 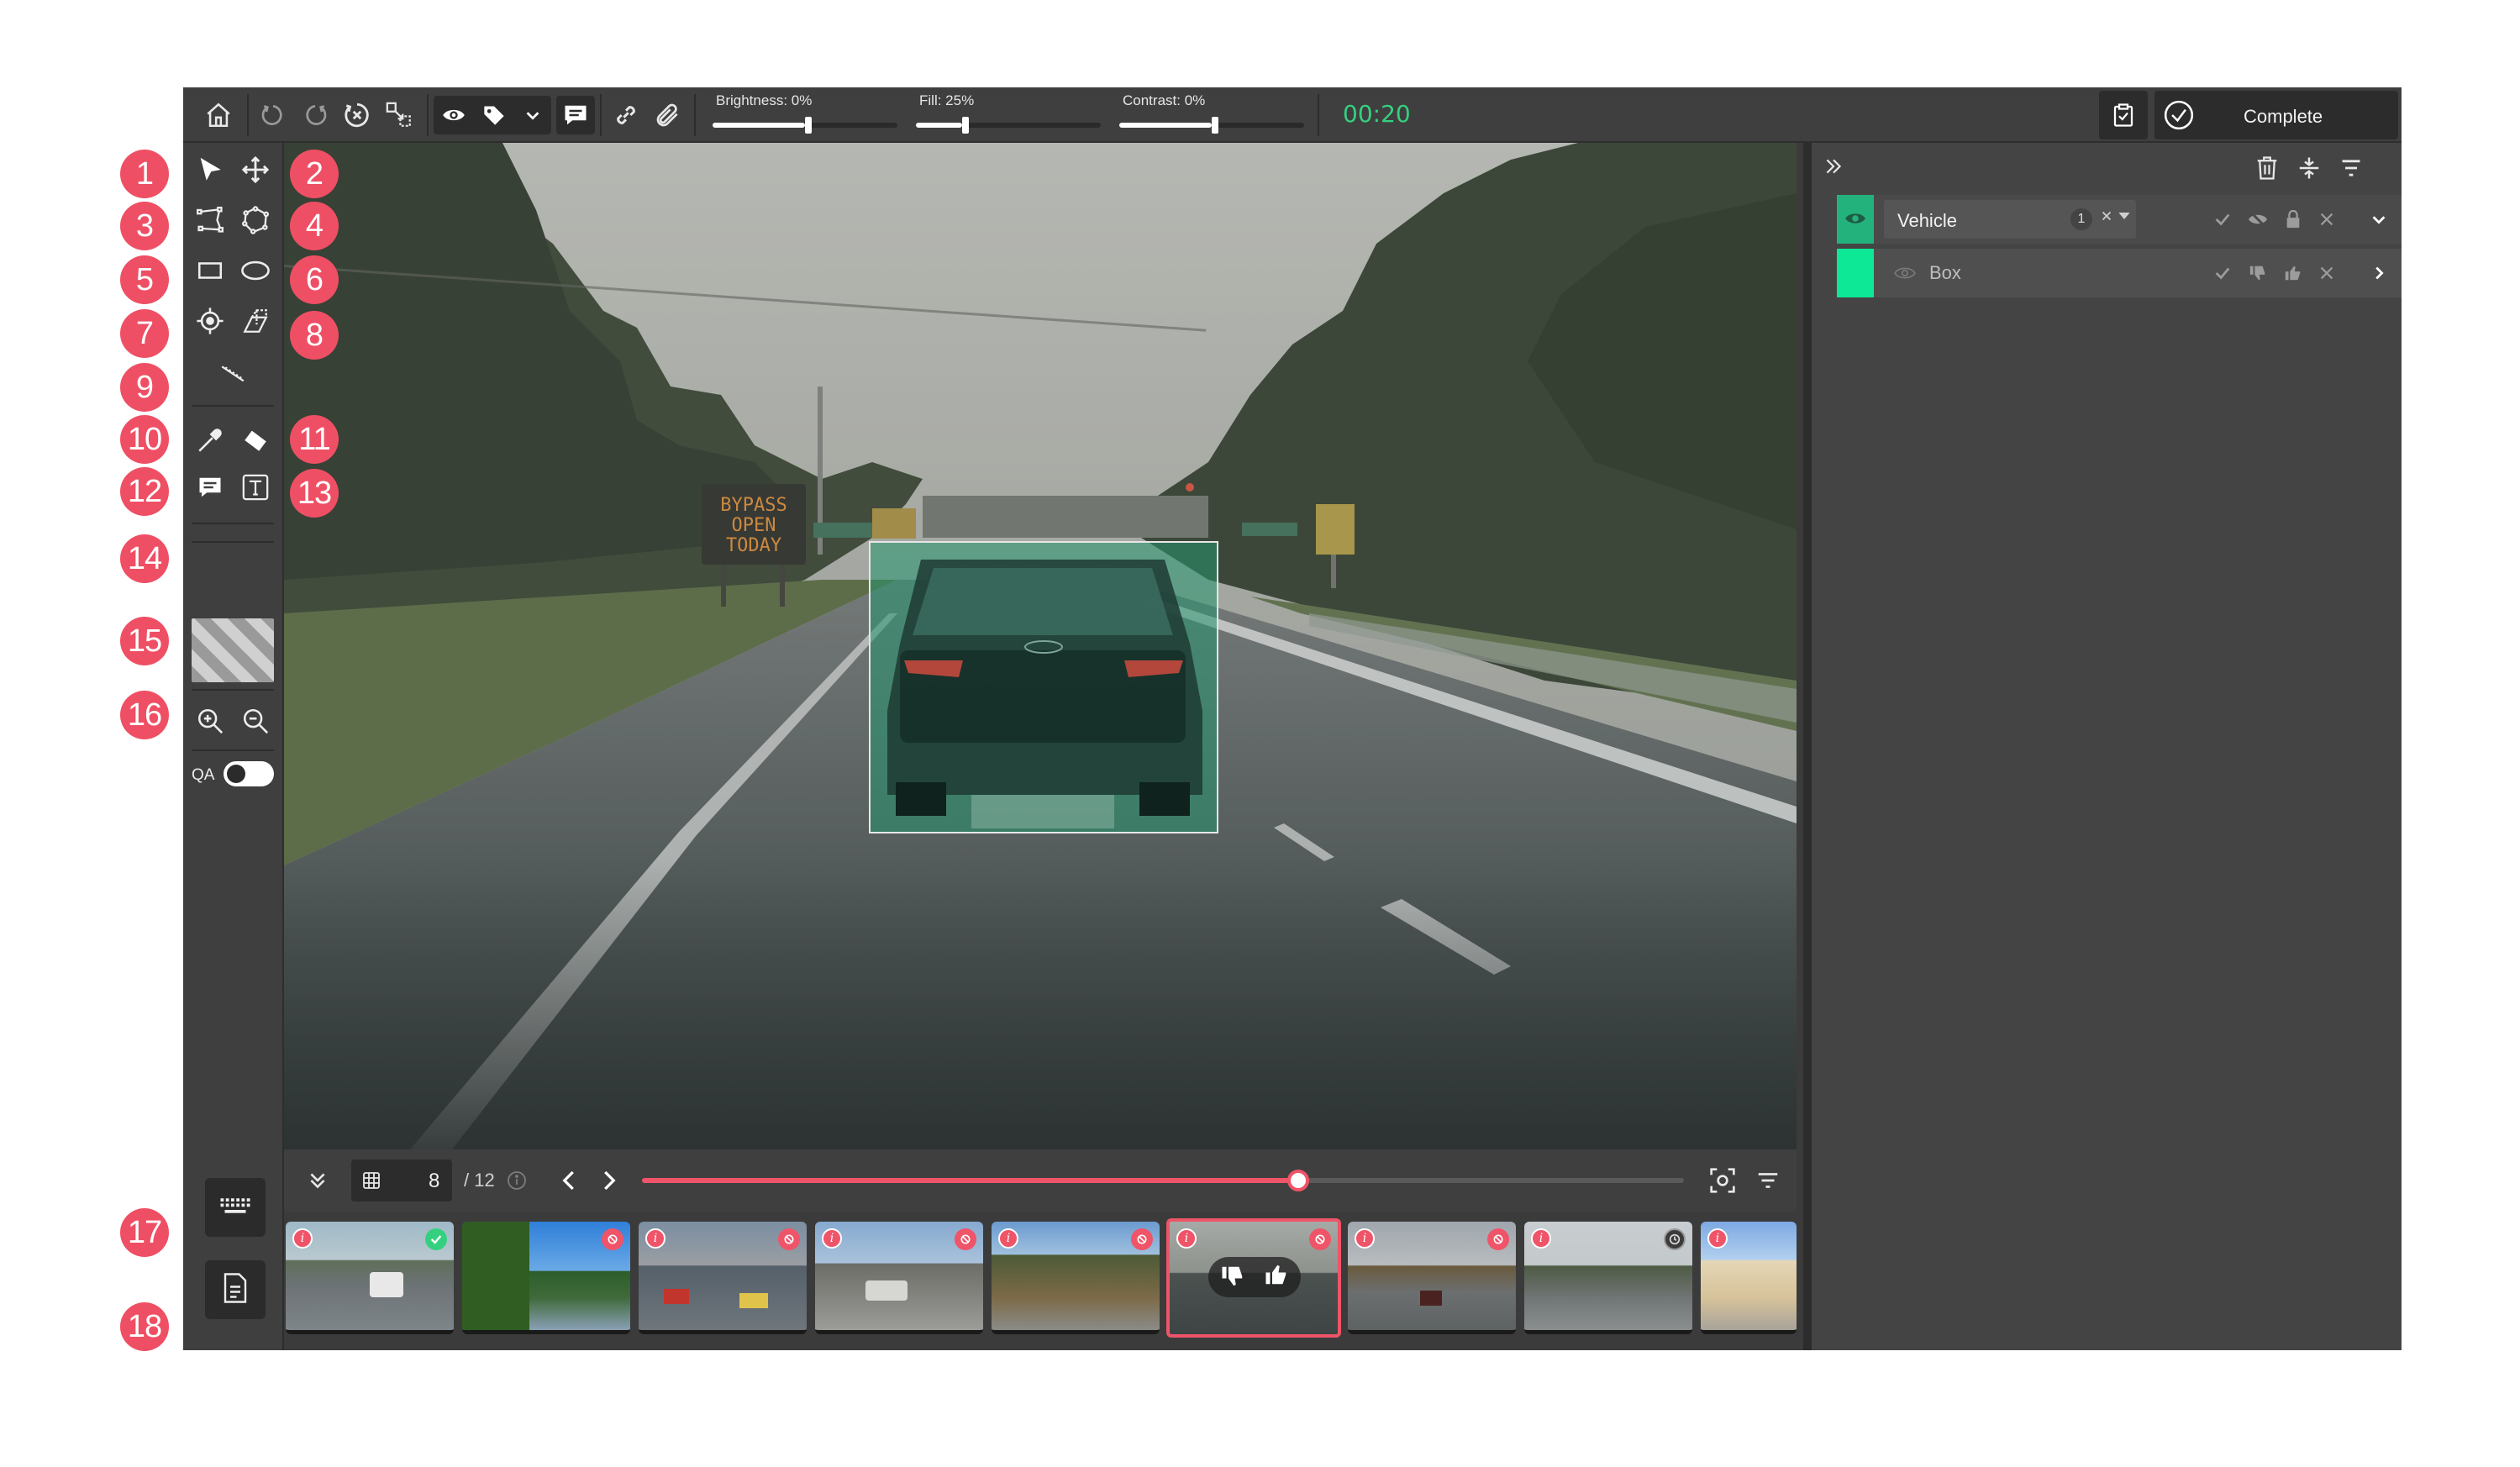 What do you see at coordinates (370, 1278) in the screenshot?
I see `thumbnail-1: i` at bounding box center [370, 1278].